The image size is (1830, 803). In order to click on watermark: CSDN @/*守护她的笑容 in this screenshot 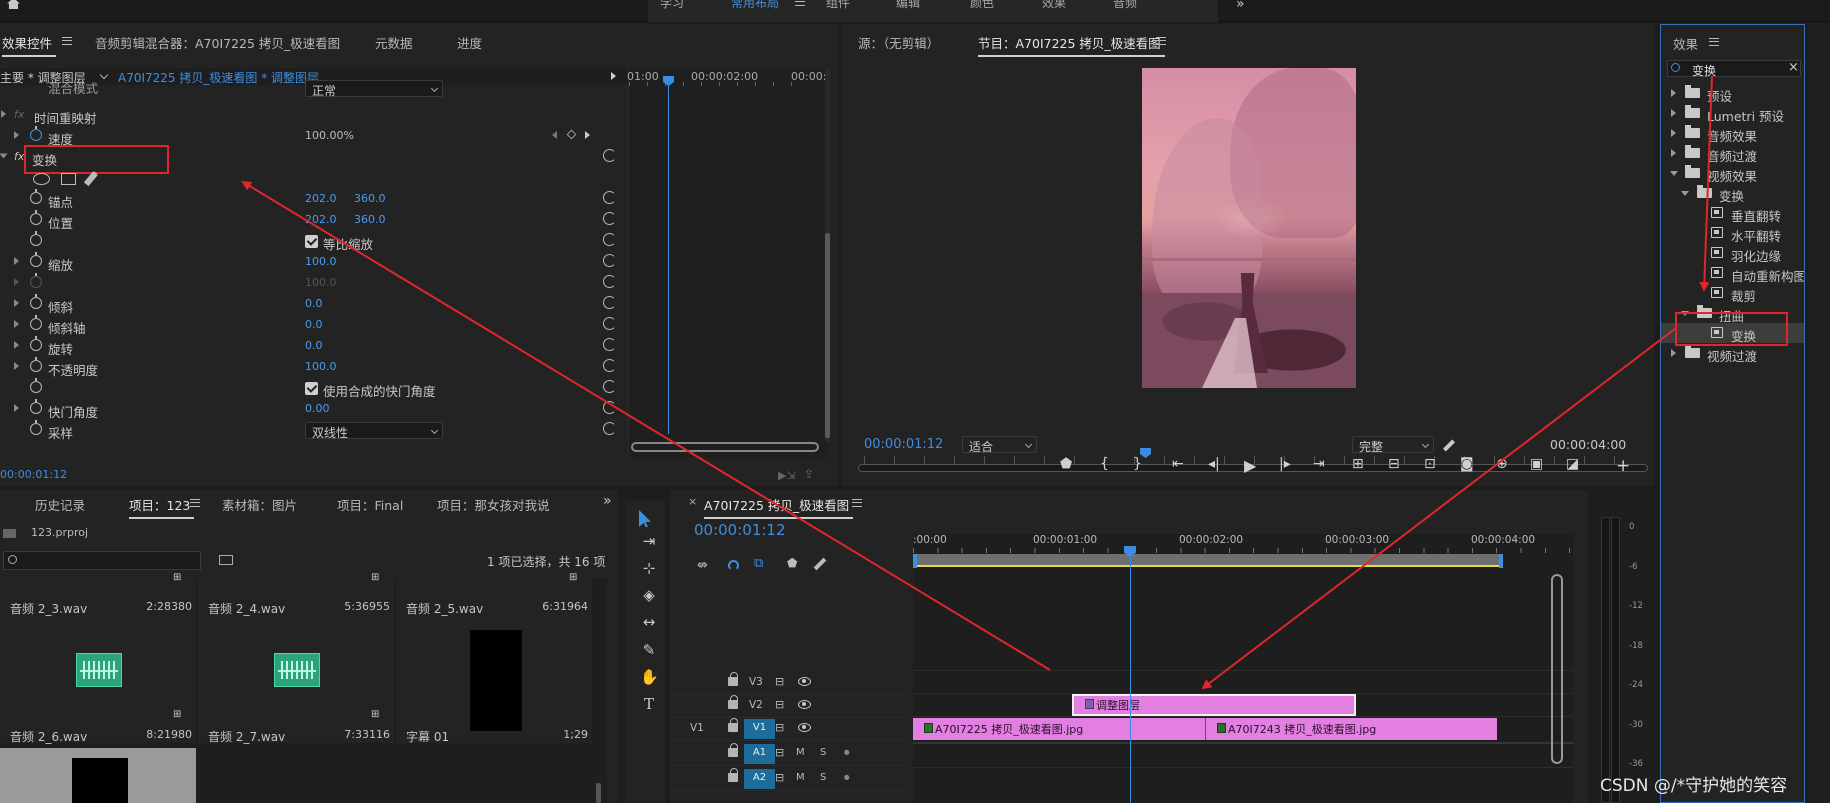, I will do `click(1694, 786)`.